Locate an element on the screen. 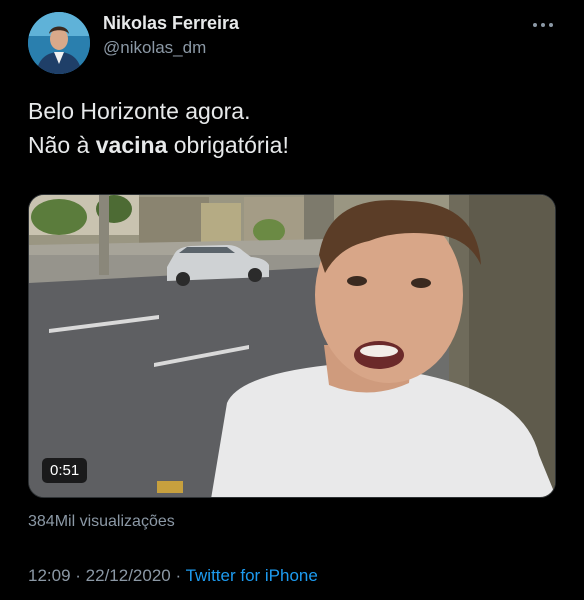 The height and width of the screenshot is (600, 584). tweet-source-link: Twitter for iPhone is located at coordinates (252, 575).